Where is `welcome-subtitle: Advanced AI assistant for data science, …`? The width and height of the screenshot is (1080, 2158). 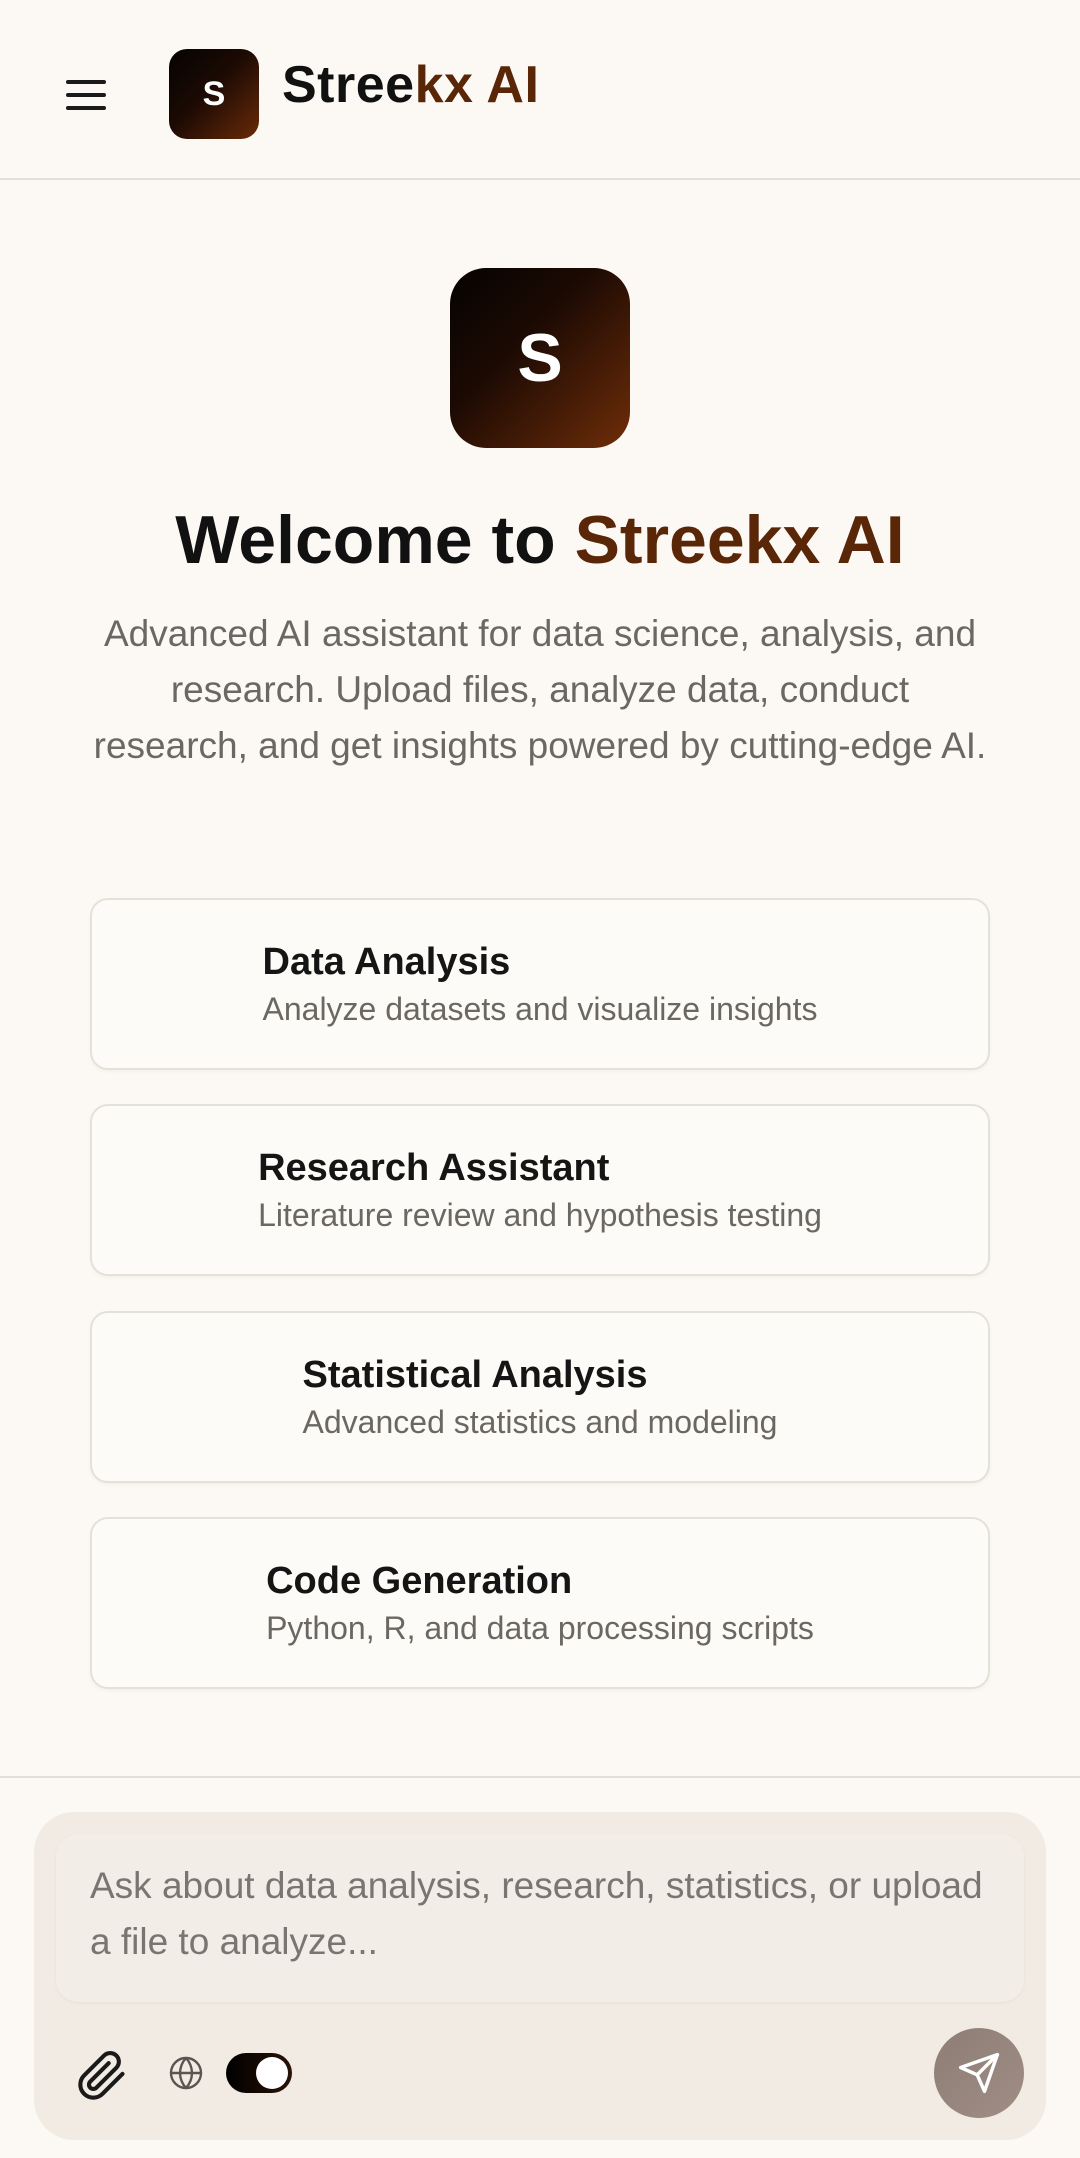 welcome-subtitle: Advanced AI assistant for data science, … is located at coordinates (540, 689).